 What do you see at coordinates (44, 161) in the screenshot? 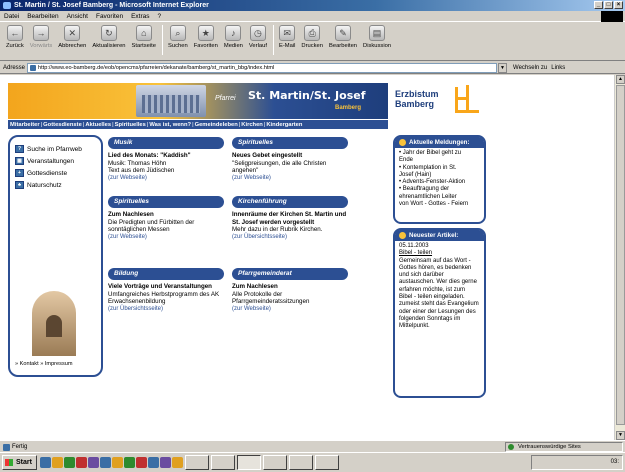
I see `sidebar-item-events: ▦ Veranstaltungen` at bounding box center [44, 161].